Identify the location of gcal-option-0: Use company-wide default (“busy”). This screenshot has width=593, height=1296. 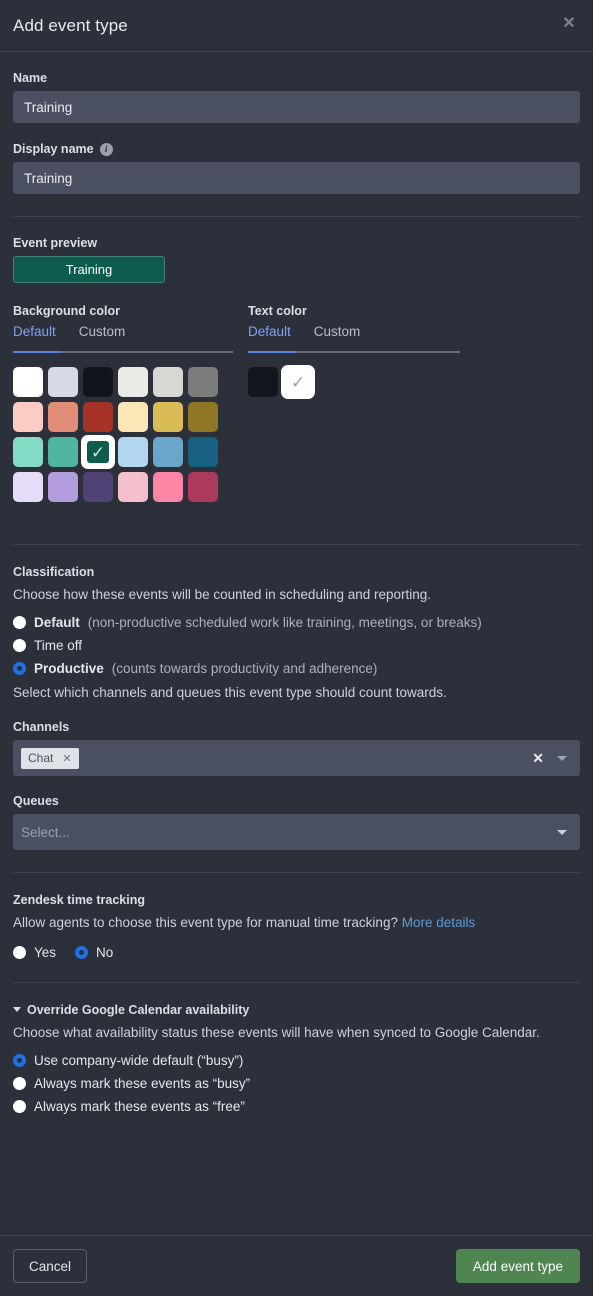
(296, 1060).